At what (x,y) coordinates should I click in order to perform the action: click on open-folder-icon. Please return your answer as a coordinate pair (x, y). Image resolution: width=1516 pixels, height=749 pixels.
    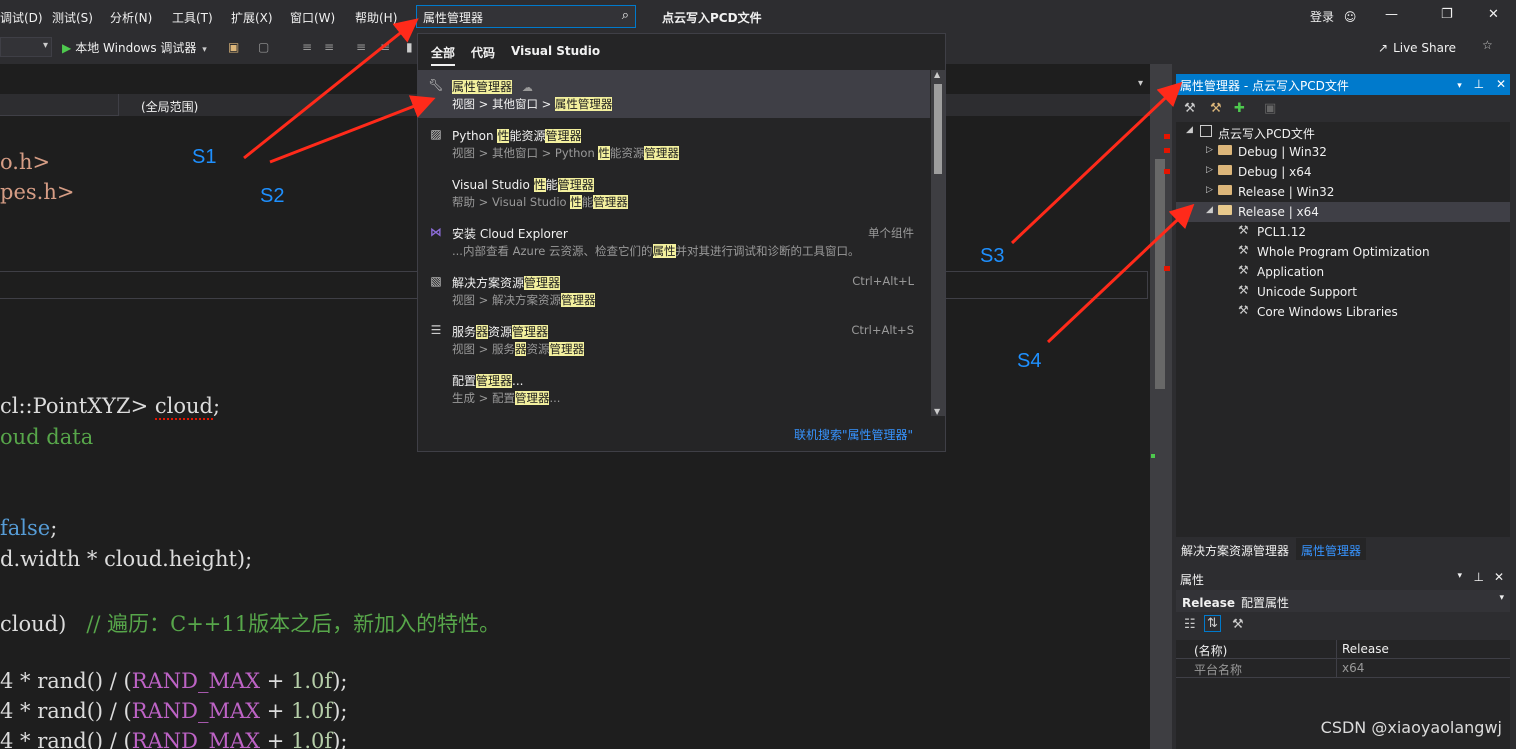
    Looking at the image, I should click on (1225, 210).